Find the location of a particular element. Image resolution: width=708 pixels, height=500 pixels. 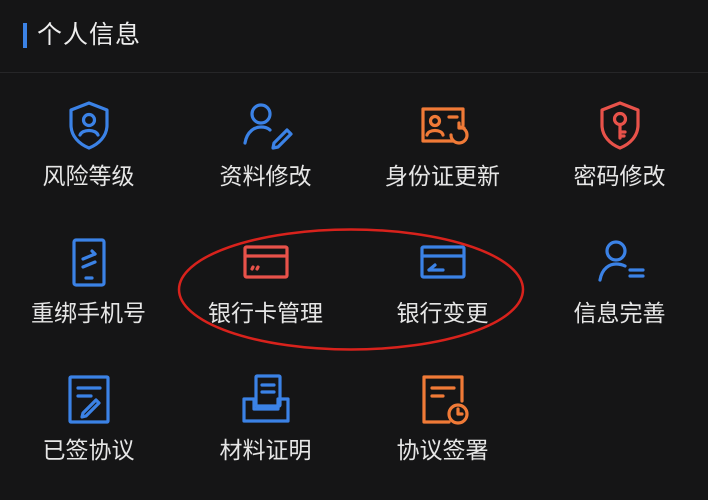

tile-label: 信息完善 is located at coordinates (619, 314).